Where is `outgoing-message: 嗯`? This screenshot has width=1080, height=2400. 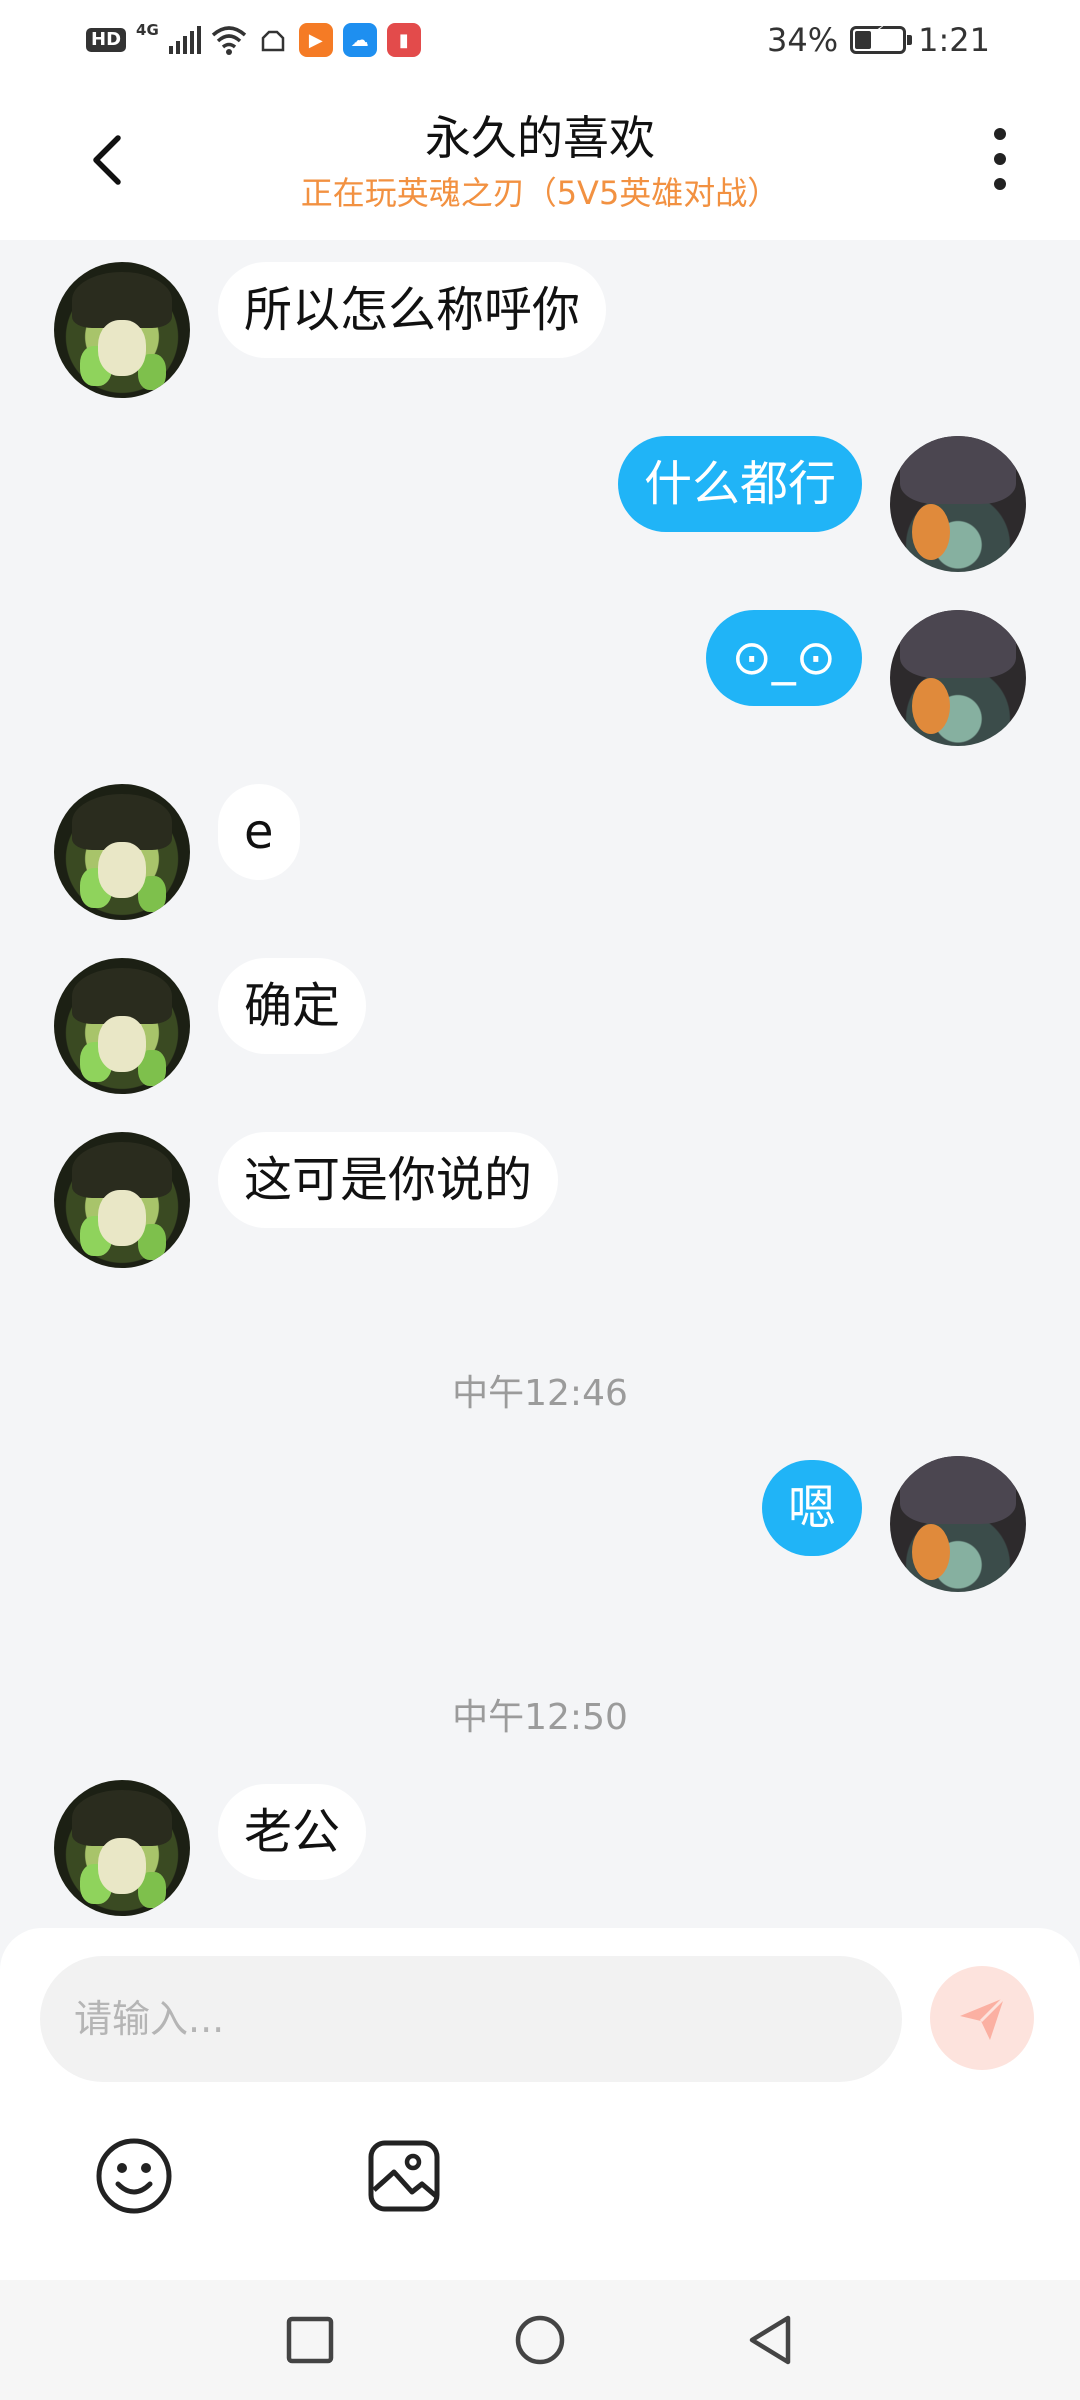 outgoing-message: 嗯 is located at coordinates (811, 1508).